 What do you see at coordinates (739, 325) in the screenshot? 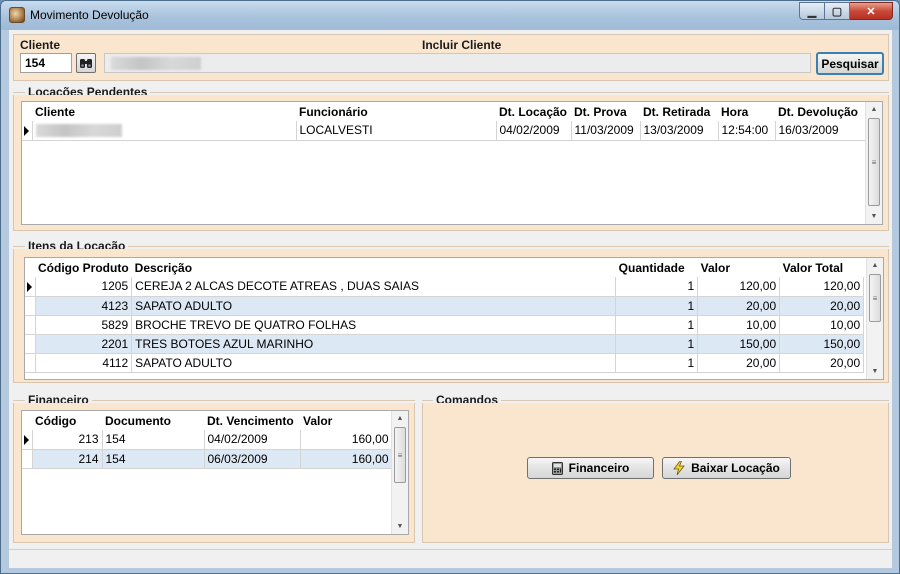
I see `cell-valor: 10,00` at bounding box center [739, 325].